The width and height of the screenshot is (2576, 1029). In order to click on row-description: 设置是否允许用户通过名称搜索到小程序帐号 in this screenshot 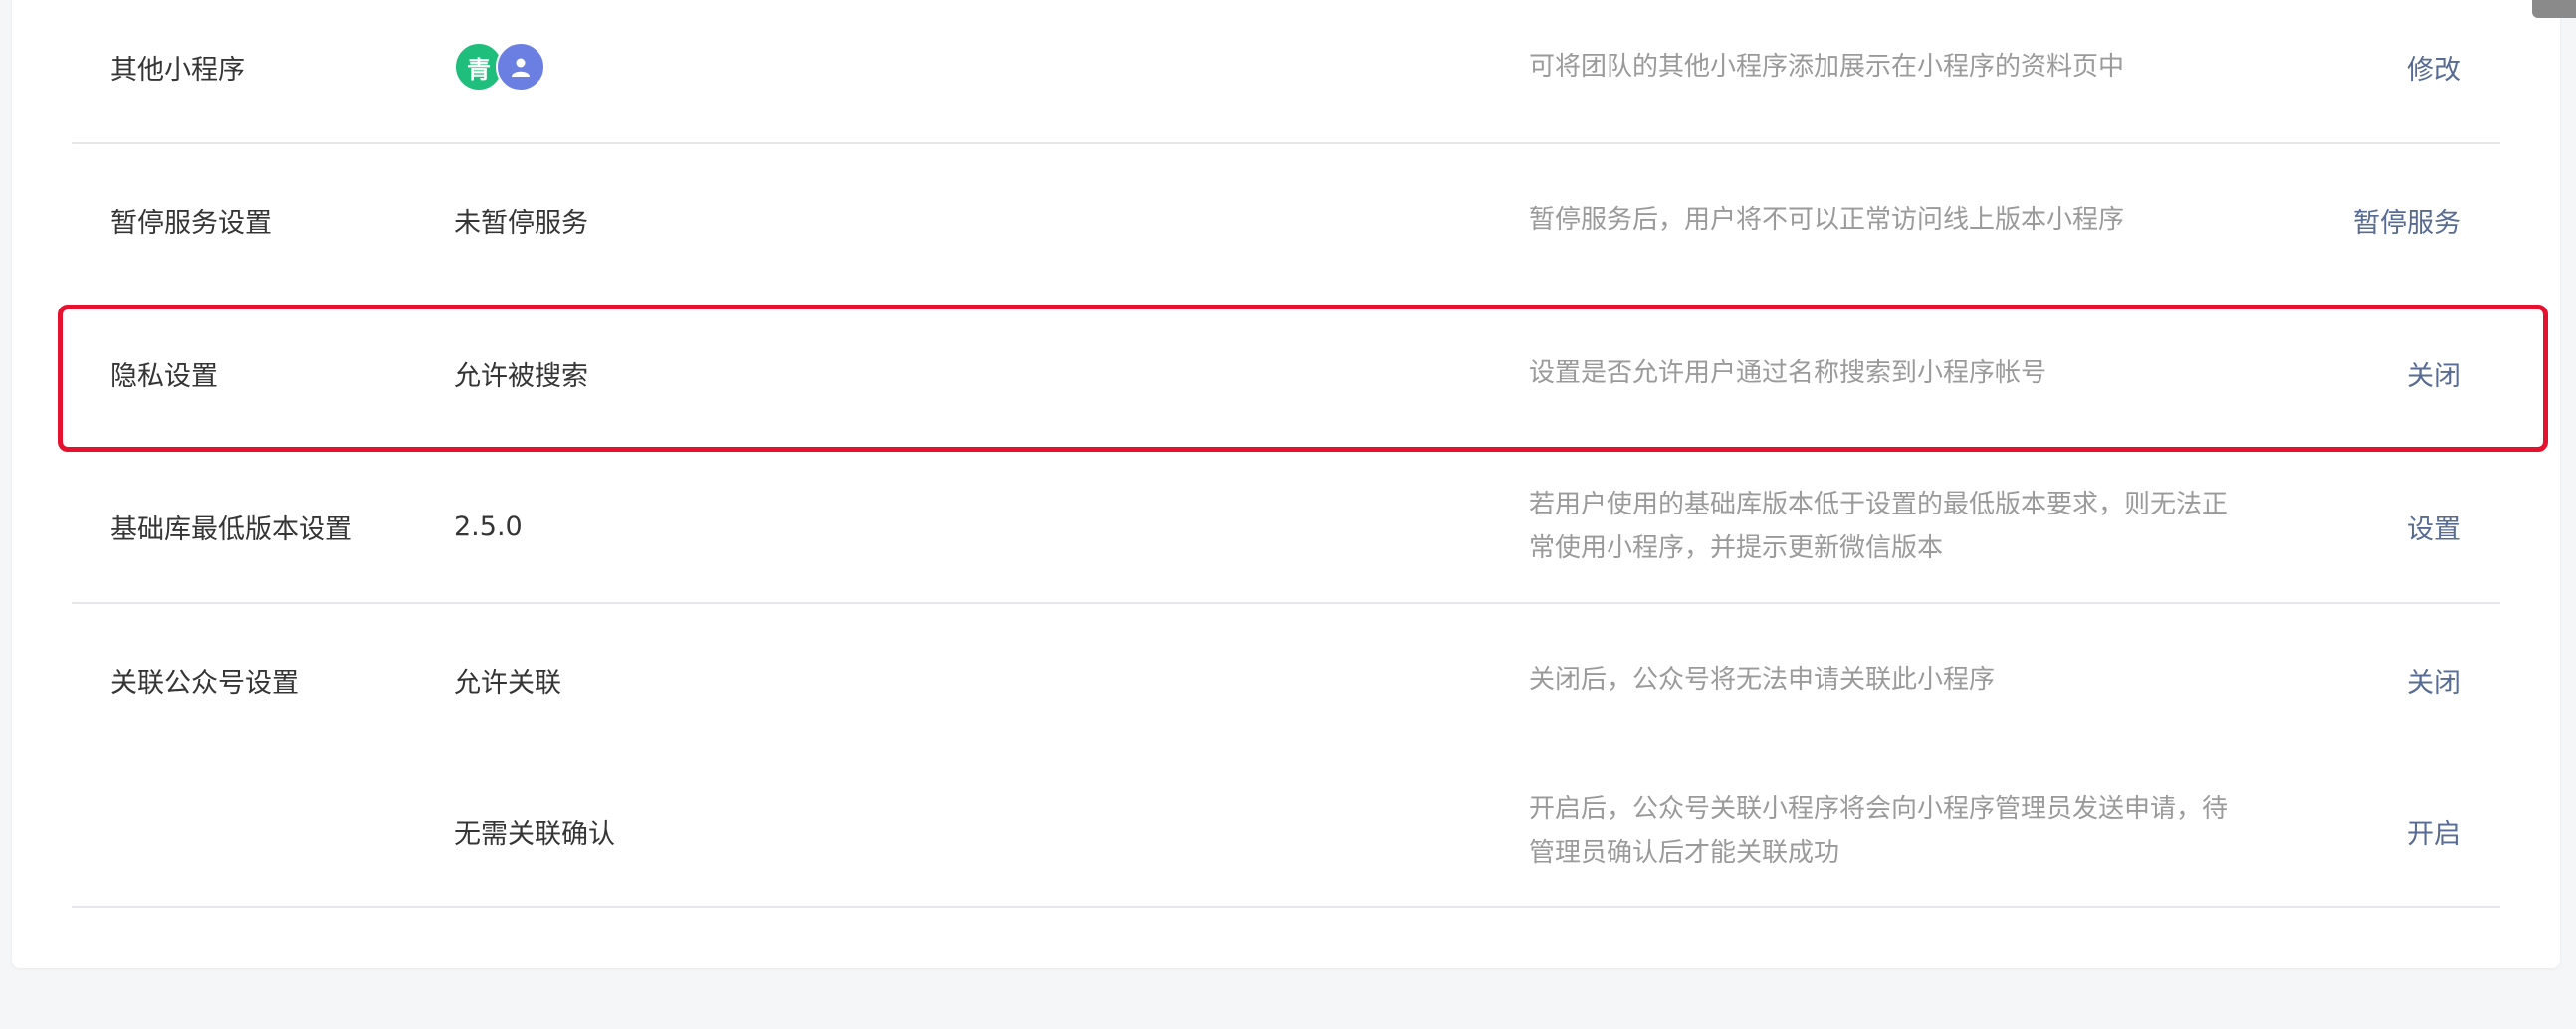, I will do `click(1788, 373)`.